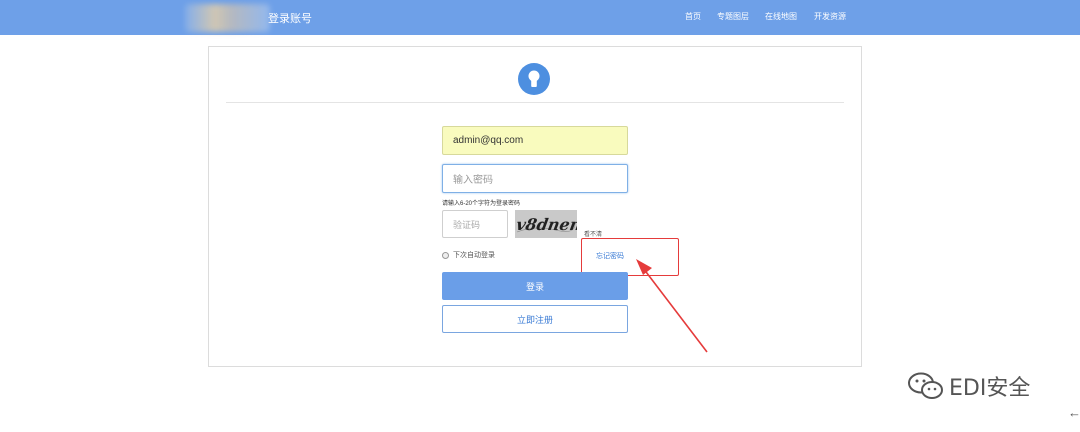  Describe the element at coordinates (990, 388) in the screenshot. I see `watermark-text: EDI安全` at that location.